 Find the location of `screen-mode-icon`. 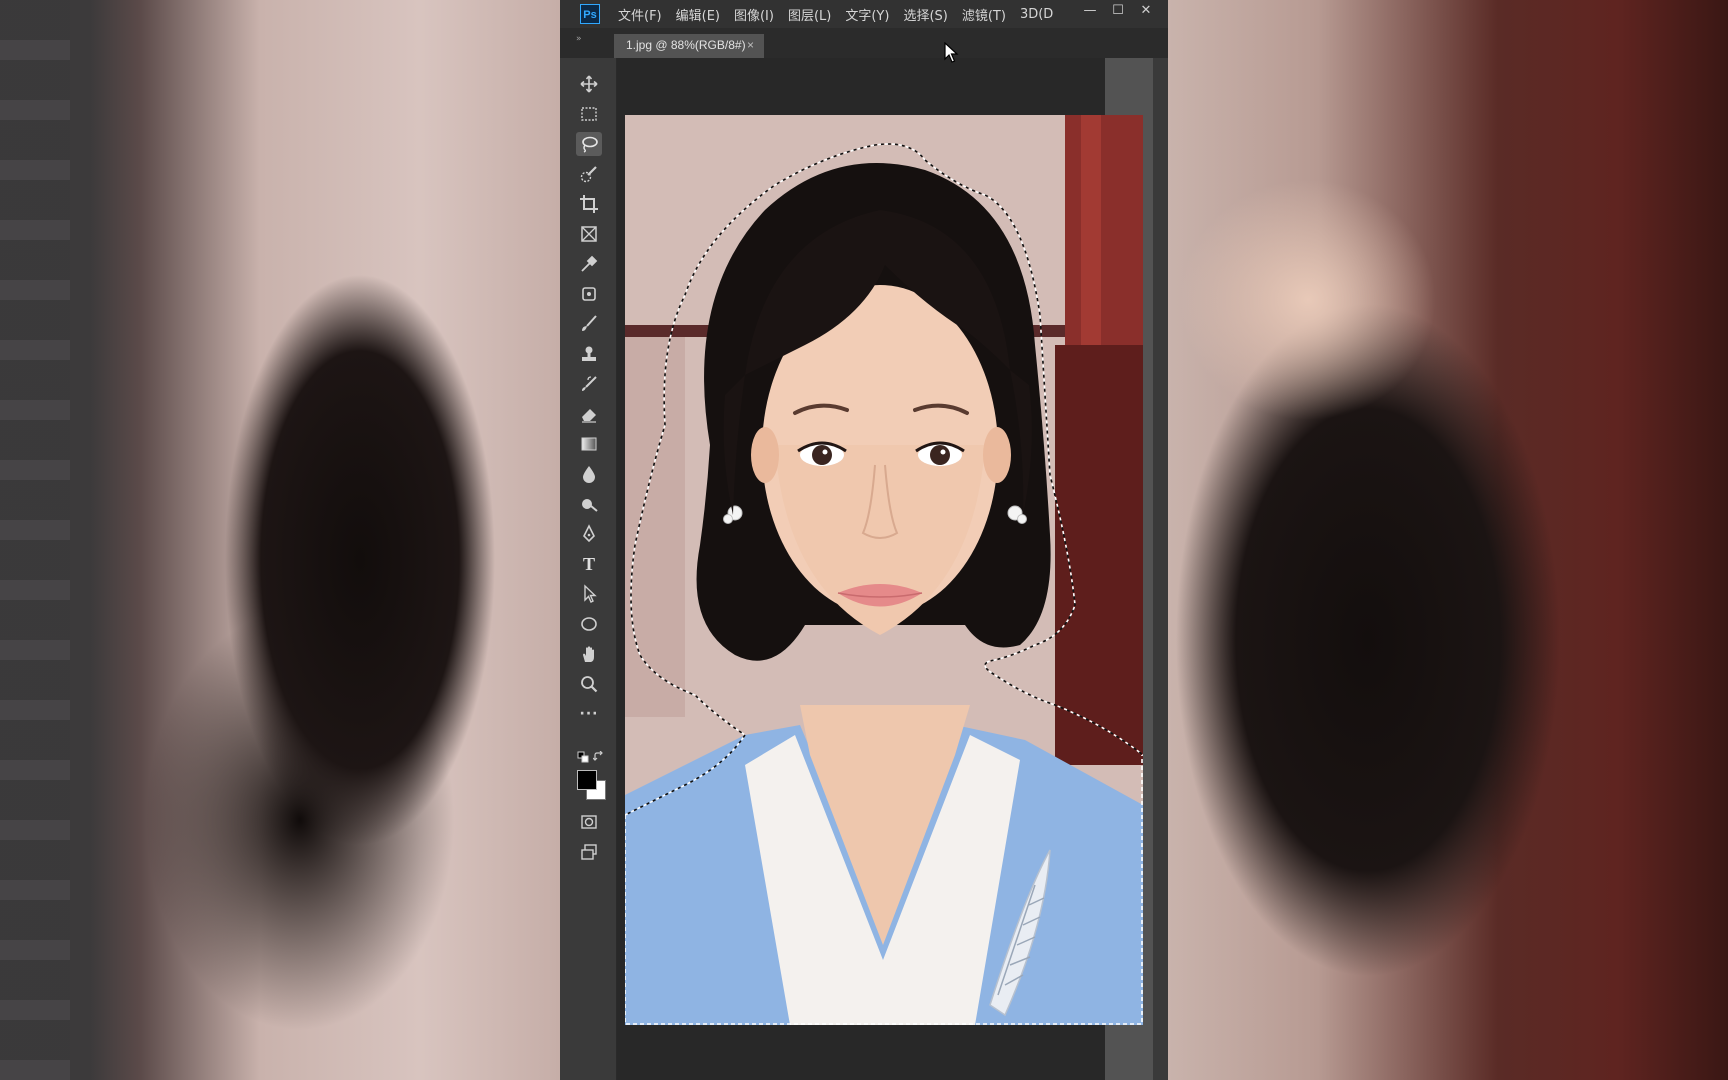

screen-mode-icon is located at coordinates (589, 852).